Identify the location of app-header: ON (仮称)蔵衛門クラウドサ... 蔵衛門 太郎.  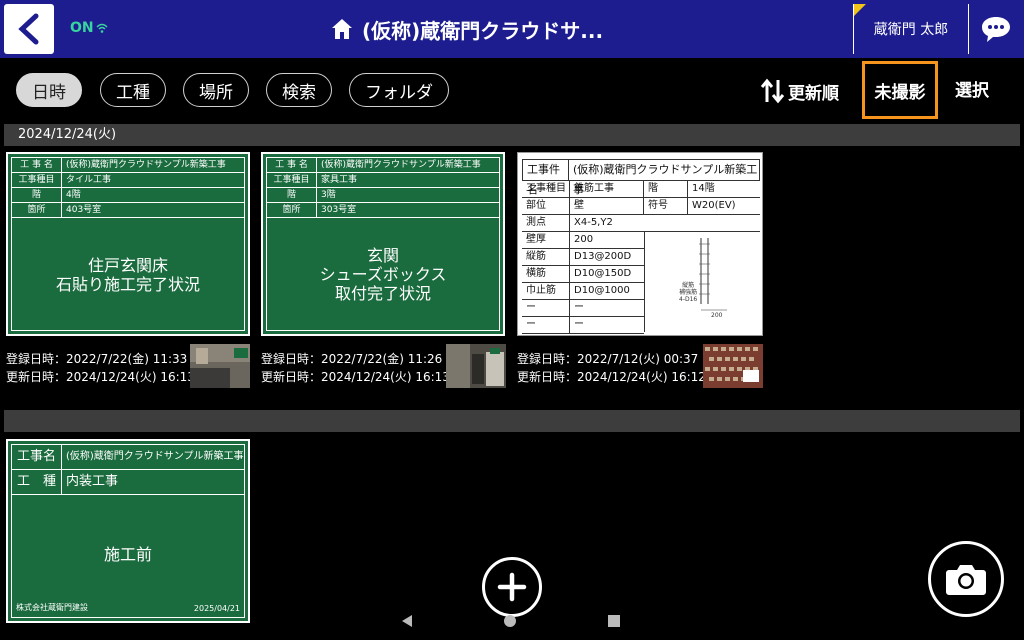
(512, 29).